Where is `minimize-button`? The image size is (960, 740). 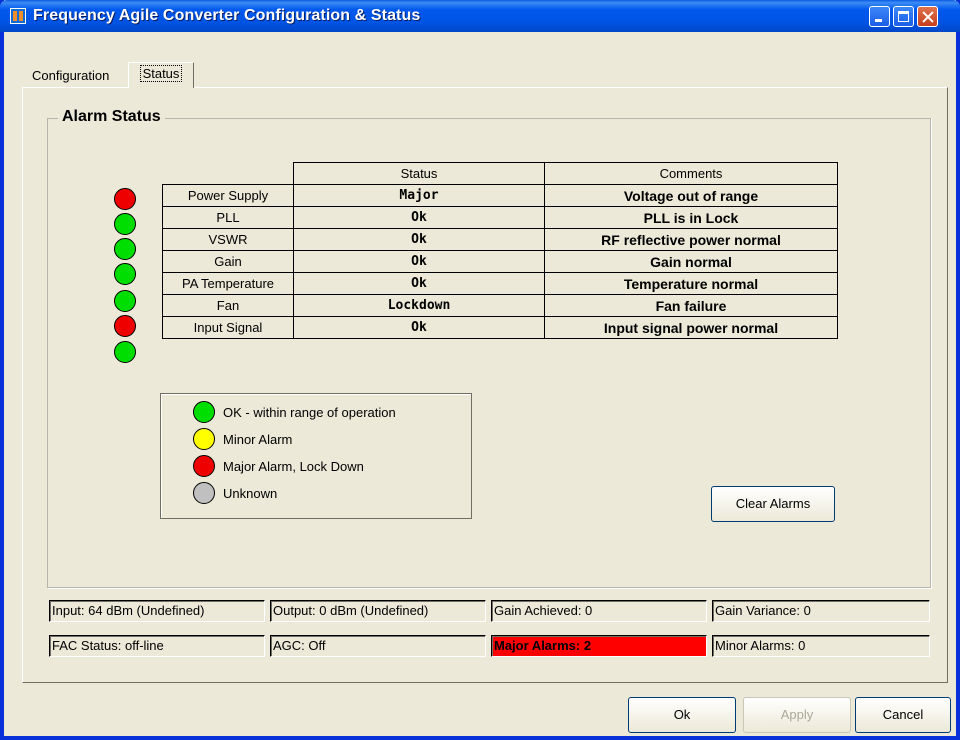
minimize-button is located at coordinates (879, 16).